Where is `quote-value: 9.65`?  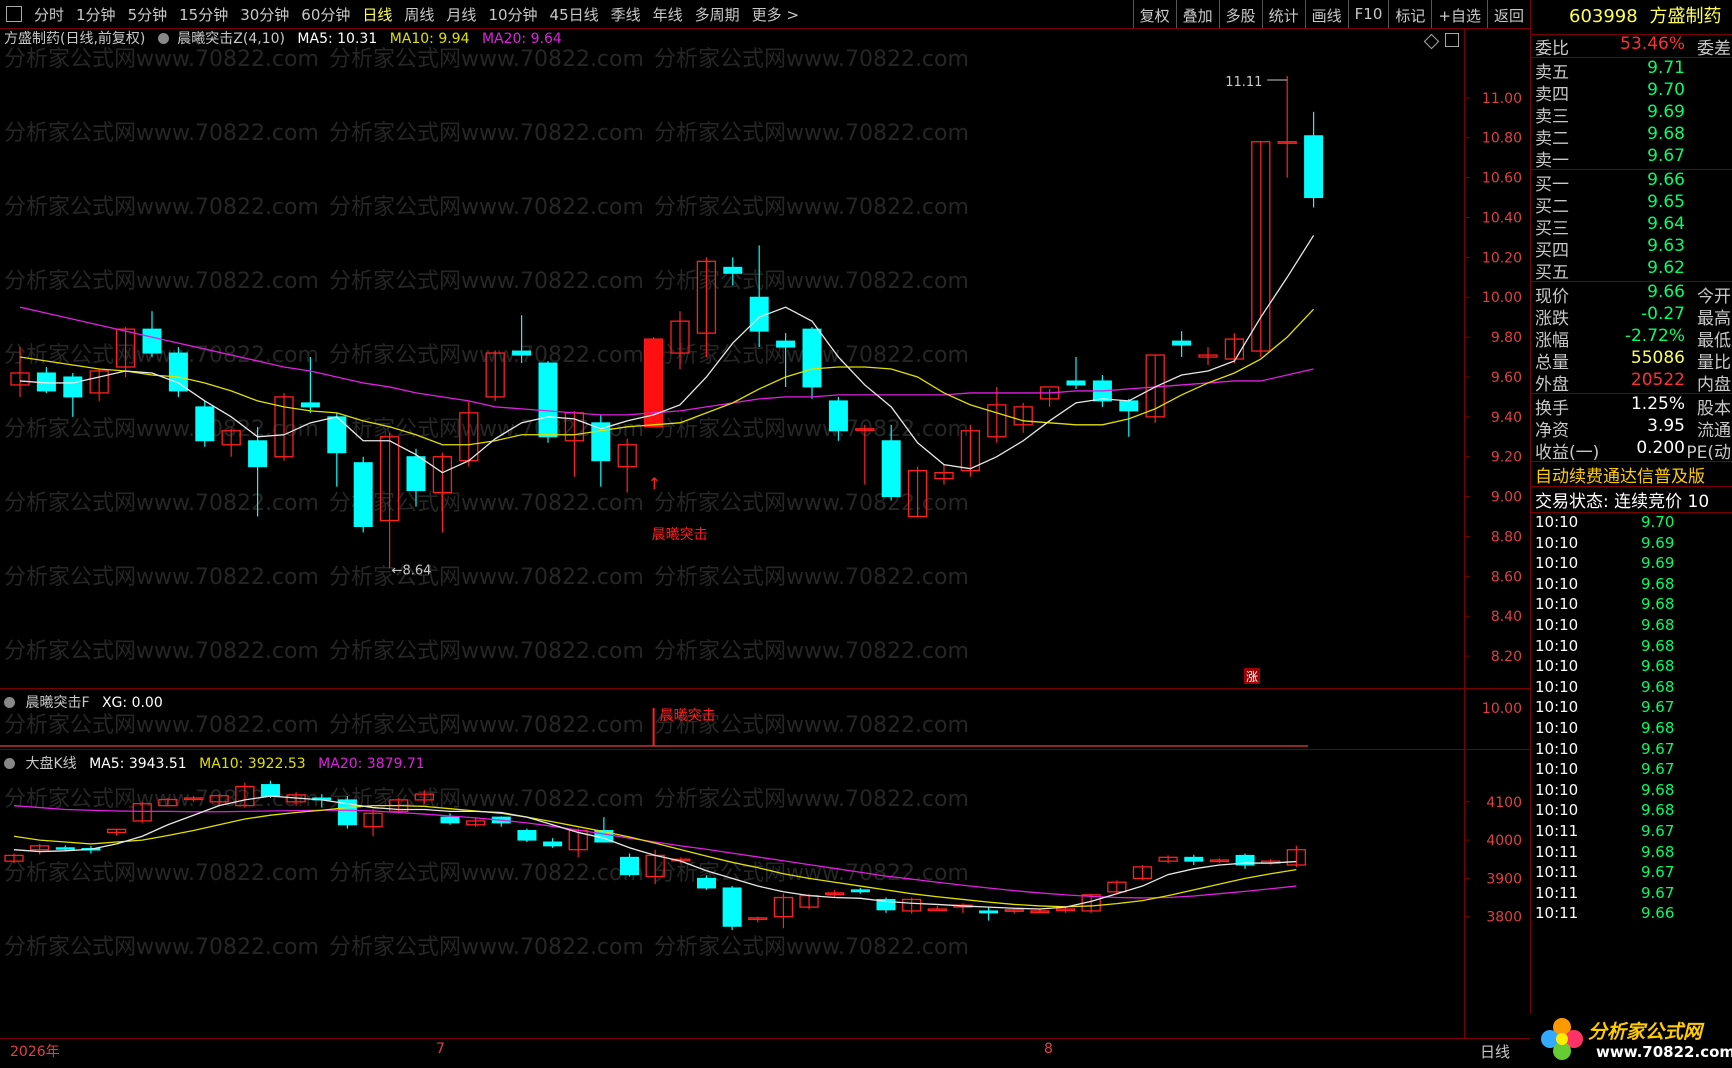
quote-value: 9.65 is located at coordinates (1666, 202).